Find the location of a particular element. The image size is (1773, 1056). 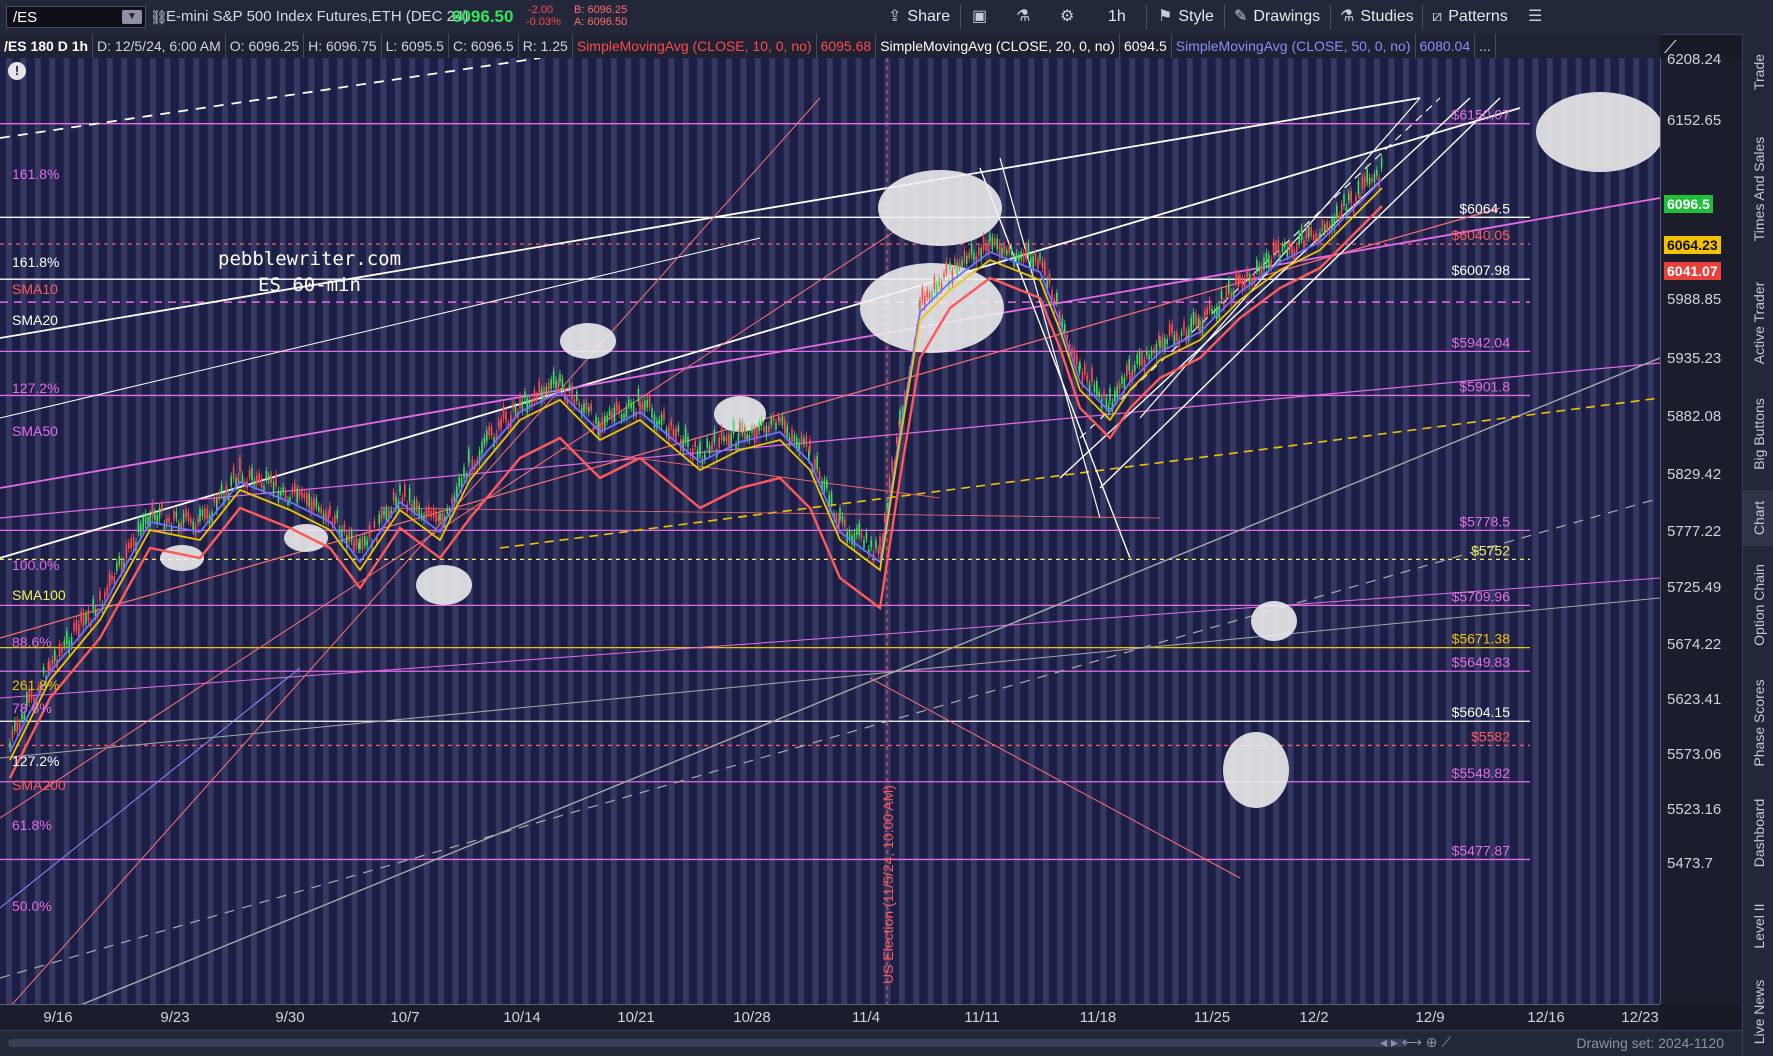

sma50-label: SimpleMovingAvg (CLOSE, 50, 0, no) is located at coordinates (1294, 46).